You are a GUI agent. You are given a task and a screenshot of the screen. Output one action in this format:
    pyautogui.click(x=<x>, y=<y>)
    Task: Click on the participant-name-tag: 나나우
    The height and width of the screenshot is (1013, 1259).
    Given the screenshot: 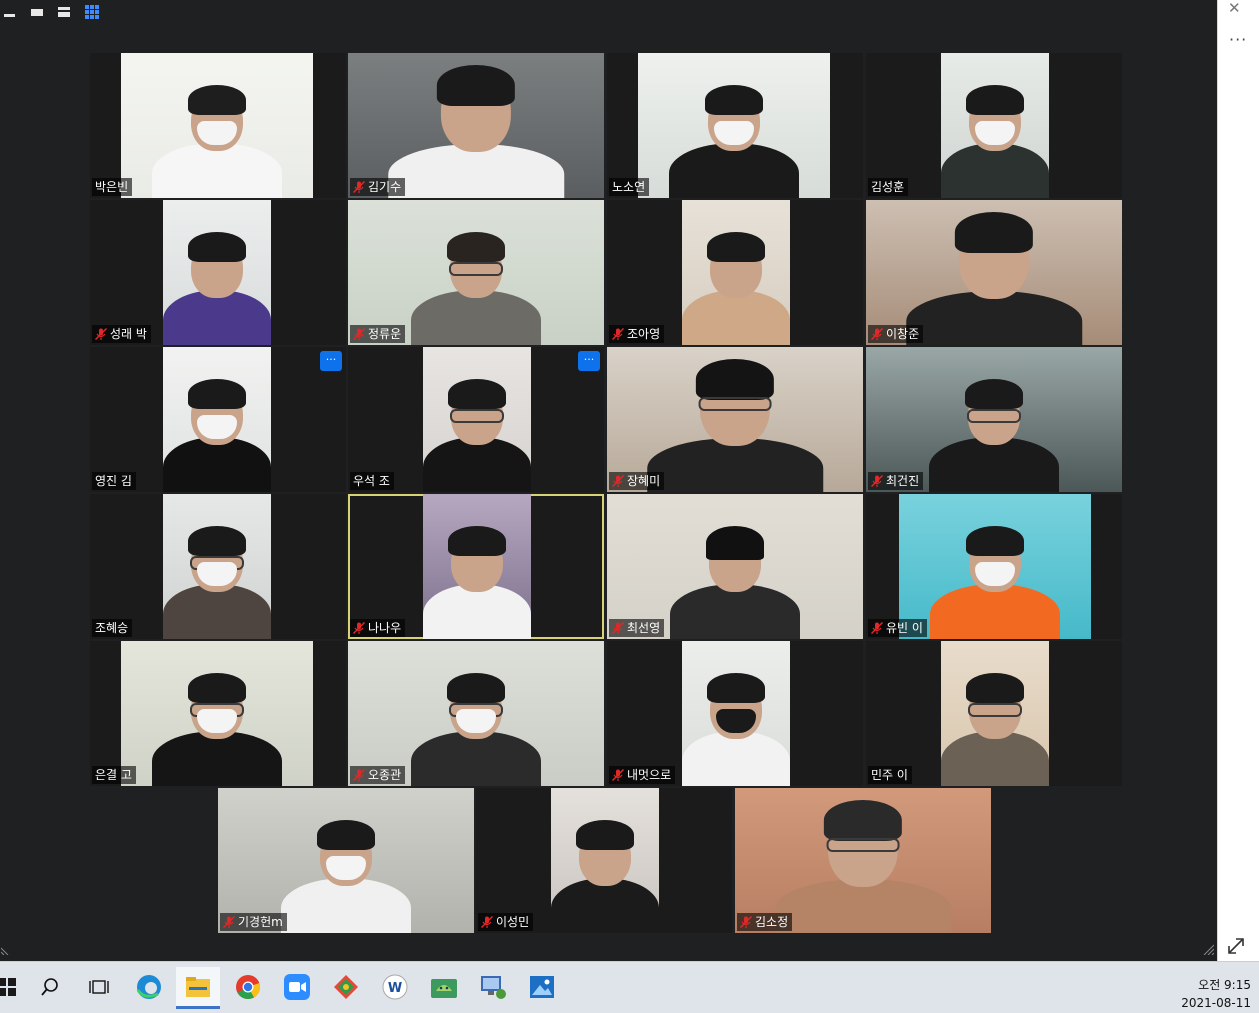 What is the action you would take?
    pyautogui.click(x=378, y=628)
    